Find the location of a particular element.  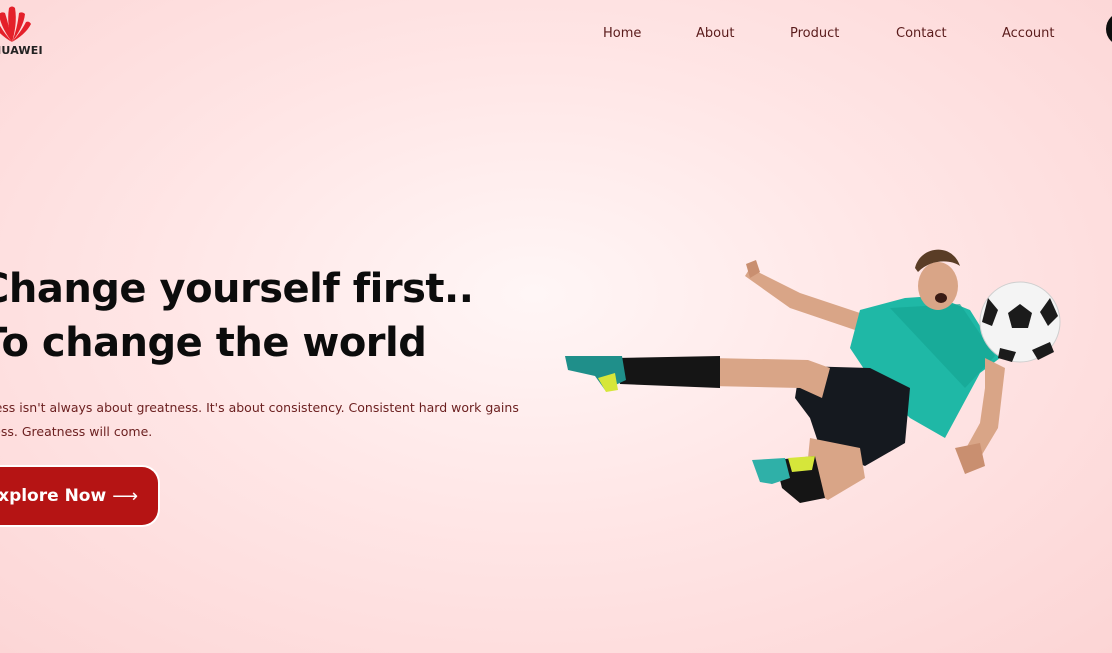

explore-now-button: Explore Now ⟶ is located at coordinates (79, 496).